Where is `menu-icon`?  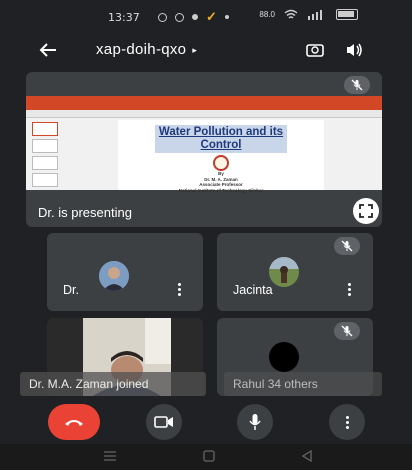
menu-icon is located at coordinates (110, 456).